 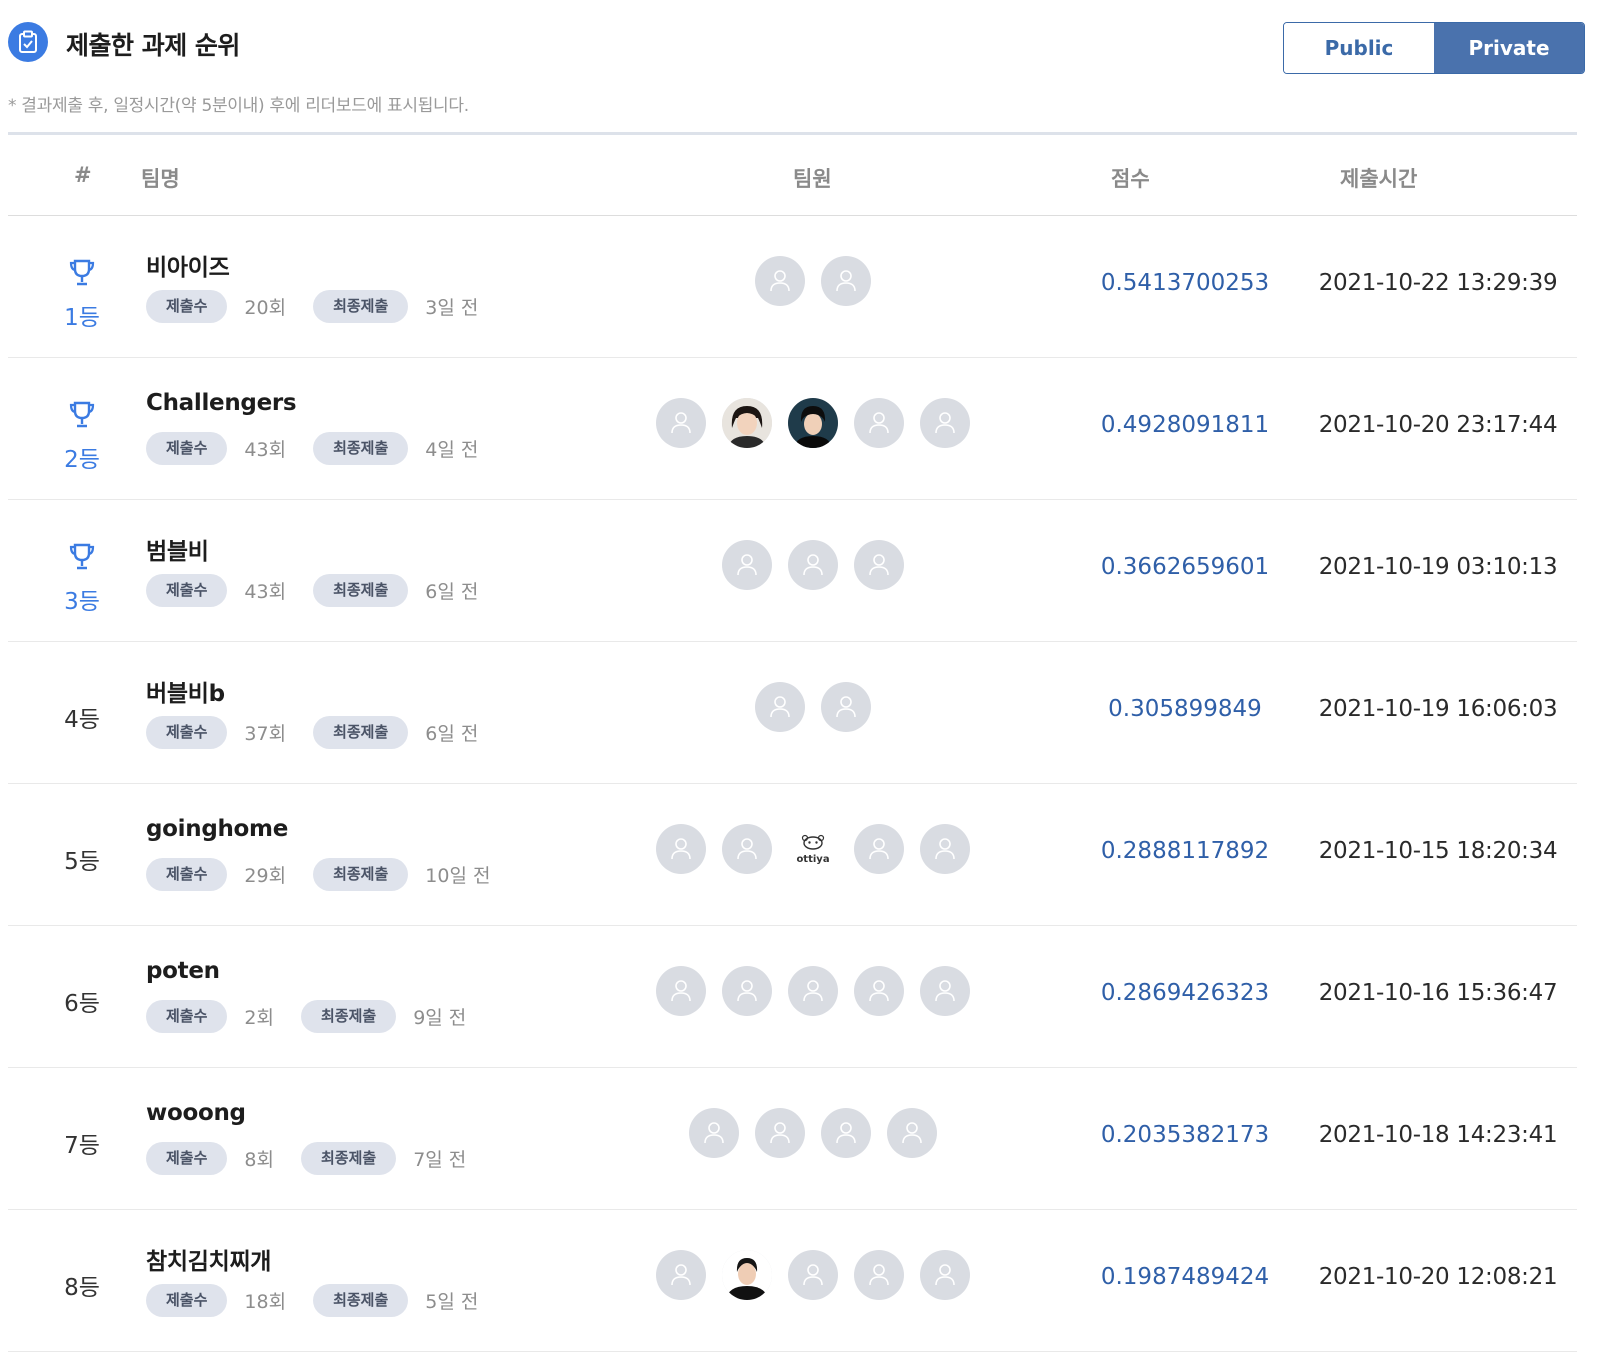 I want to click on team-name: poten, so click(x=183, y=971).